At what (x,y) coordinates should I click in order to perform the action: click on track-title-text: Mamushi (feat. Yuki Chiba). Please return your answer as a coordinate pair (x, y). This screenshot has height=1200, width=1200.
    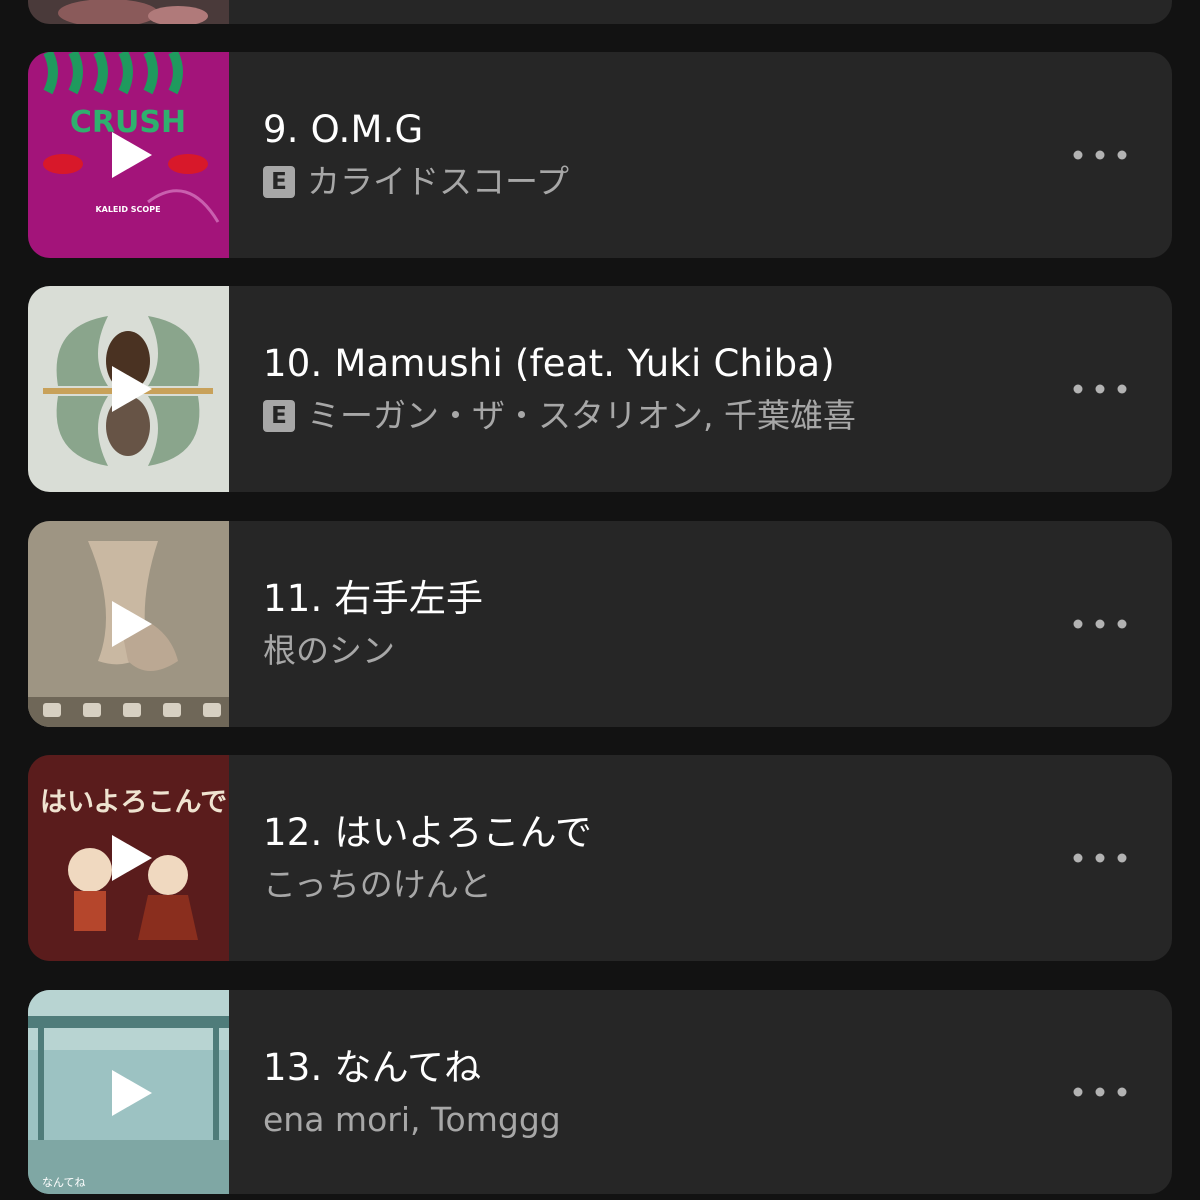
    Looking at the image, I should click on (584, 363).